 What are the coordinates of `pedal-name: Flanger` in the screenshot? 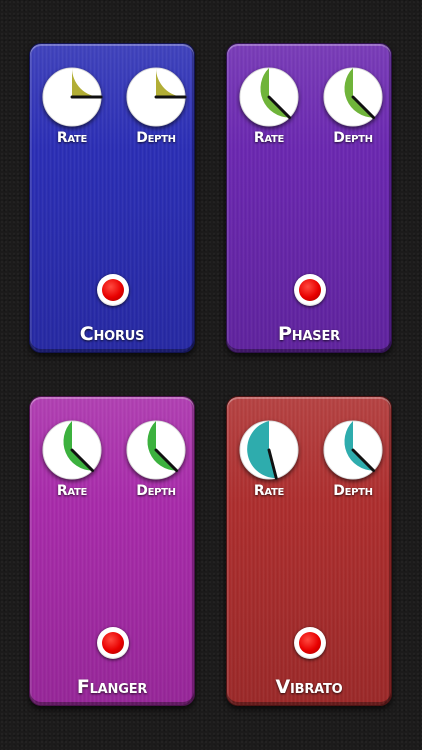 It's located at (112, 687).